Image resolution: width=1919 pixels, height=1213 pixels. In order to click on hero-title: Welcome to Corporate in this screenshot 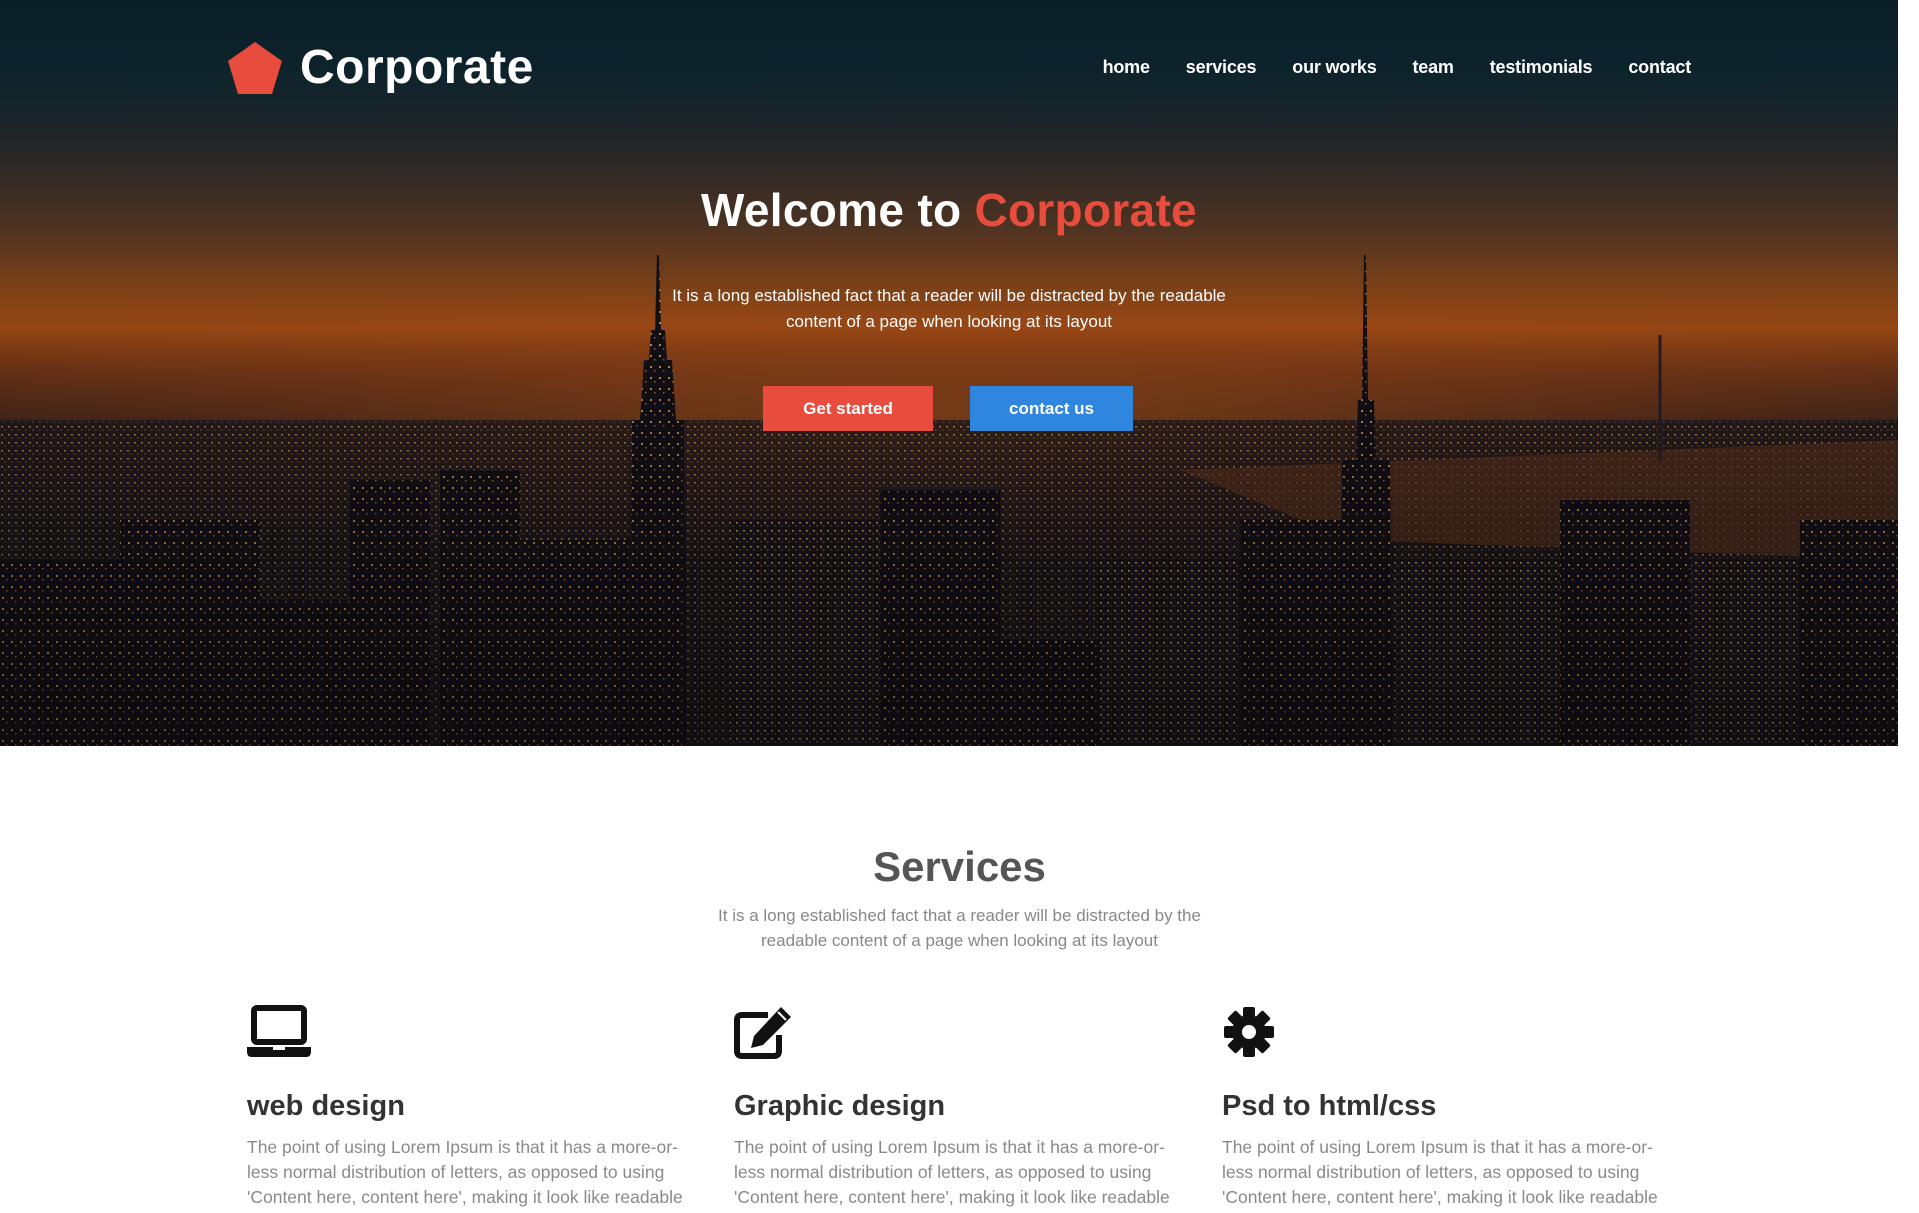, I will do `click(949, 210)`.